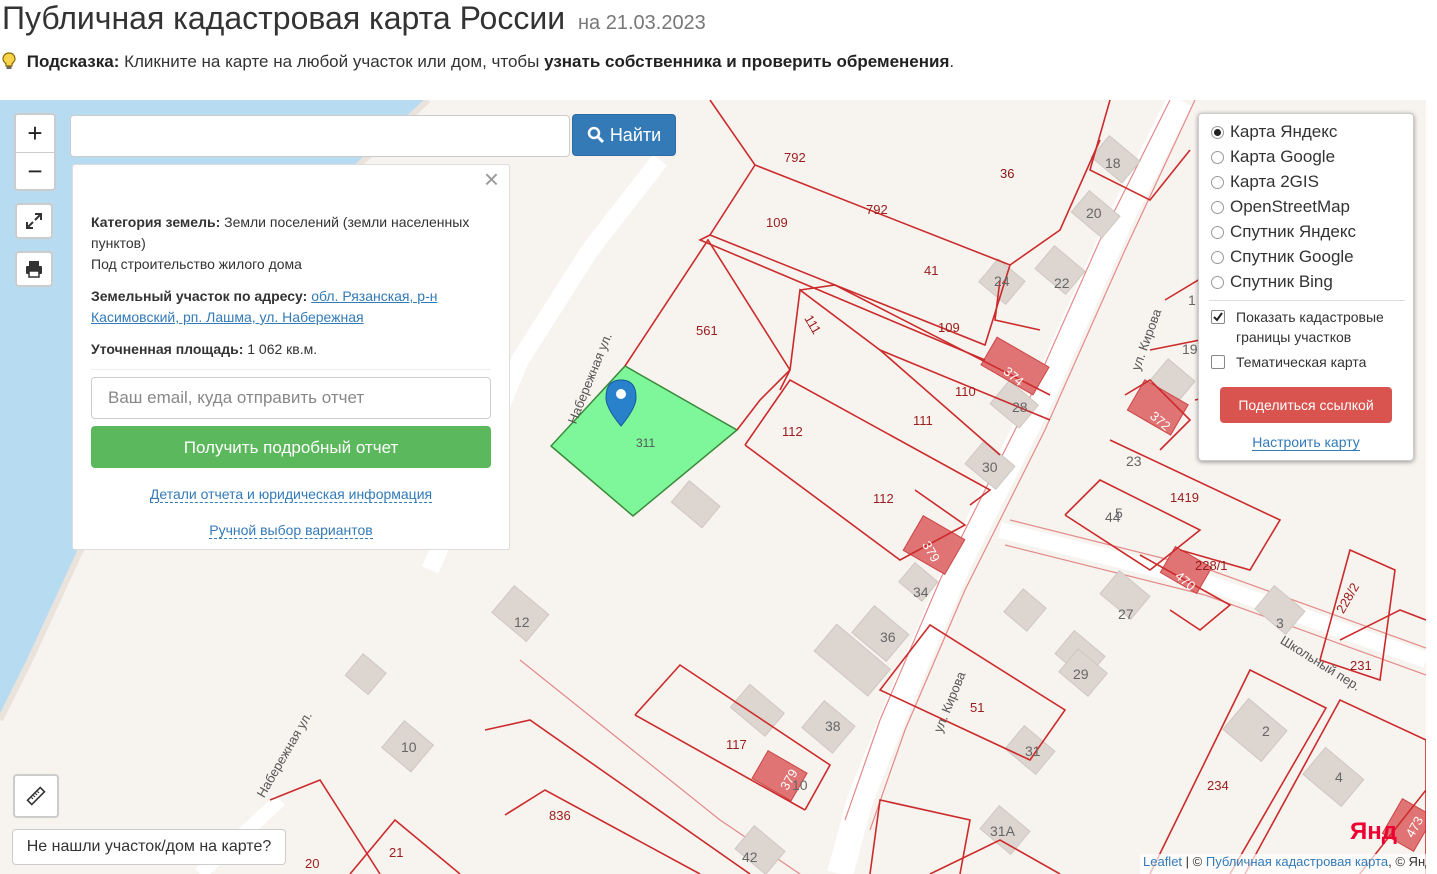 This screenshot has width=1437, height=874. I want to click on svg-text: 42, so click(750, 857).